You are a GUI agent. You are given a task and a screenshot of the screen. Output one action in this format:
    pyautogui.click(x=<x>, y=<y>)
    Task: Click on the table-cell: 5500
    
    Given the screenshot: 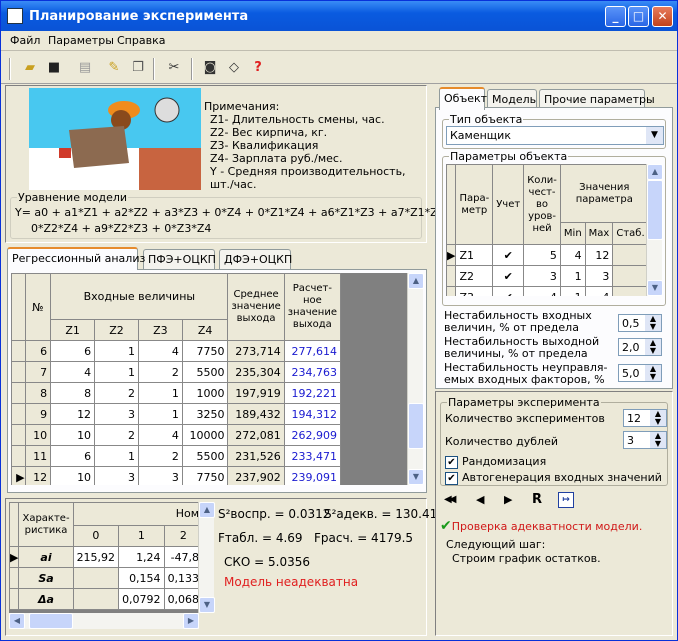 What is the action you would take?
    pyautogui.click(x=205, y=372)
    